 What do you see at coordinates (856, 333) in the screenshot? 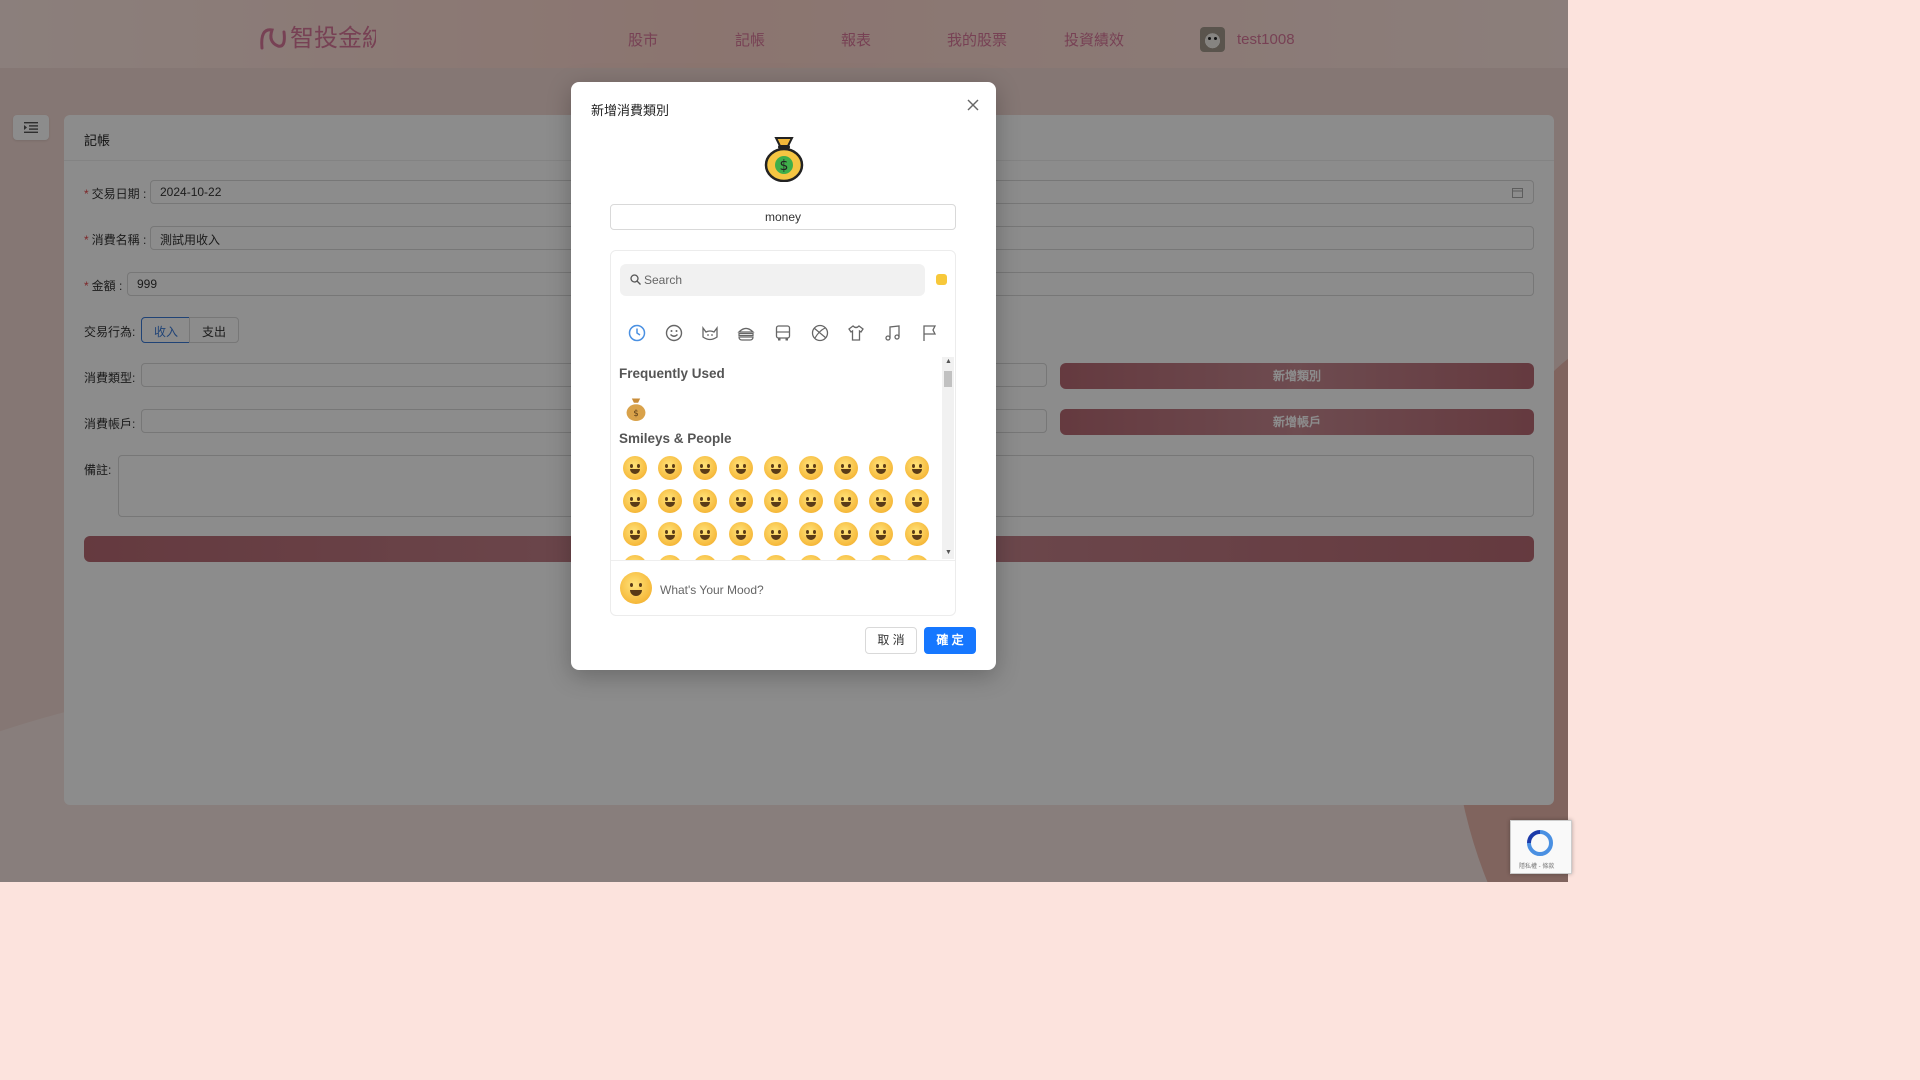
I see `shirt-icon` at bounding box center [856, 333].